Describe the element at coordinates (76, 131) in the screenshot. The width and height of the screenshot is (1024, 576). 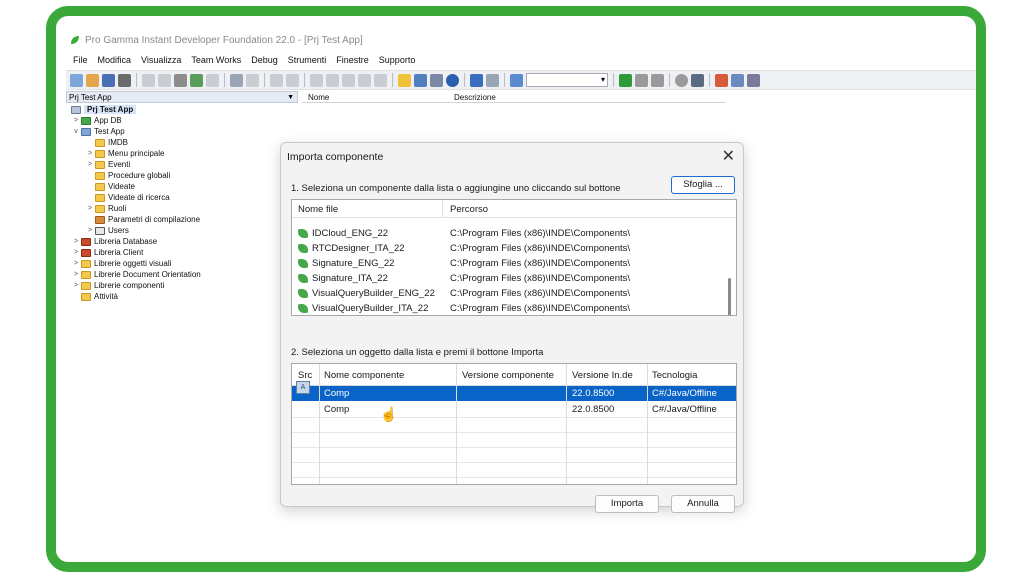
I see `chevron-down-icon: v` at that location.